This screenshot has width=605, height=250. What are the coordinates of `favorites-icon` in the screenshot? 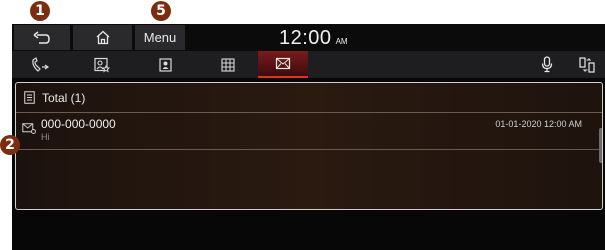 It's located at (102, 64).